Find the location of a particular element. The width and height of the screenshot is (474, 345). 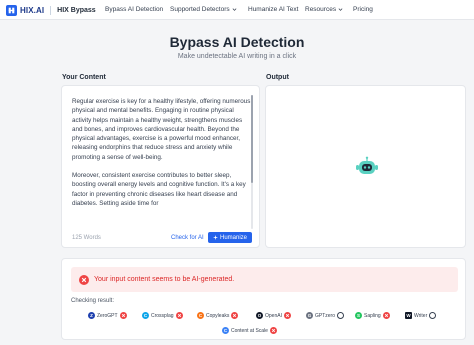

logo-divider is located at coordinates (51, 10).